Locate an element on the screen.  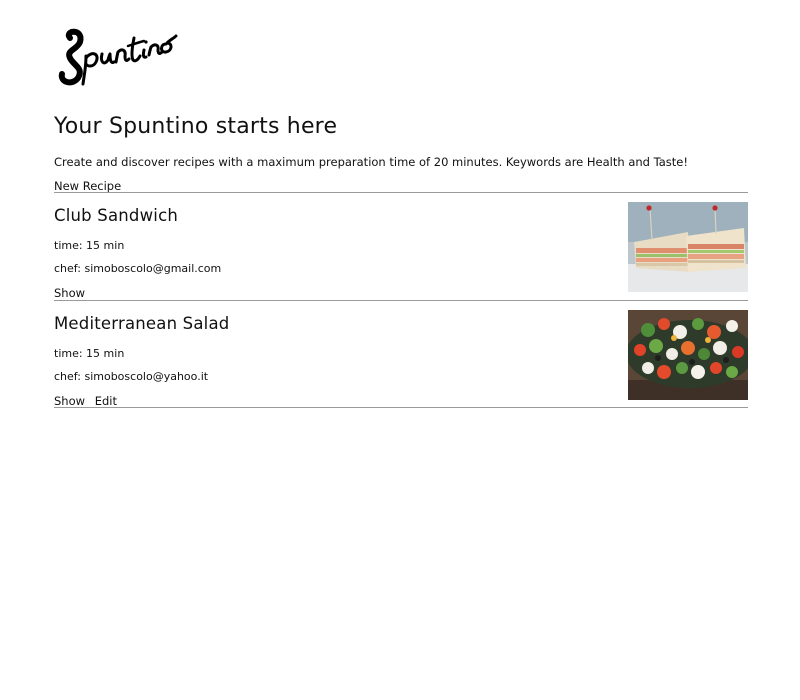
spuntino-logo-icon is located at coordinates (118, 57).